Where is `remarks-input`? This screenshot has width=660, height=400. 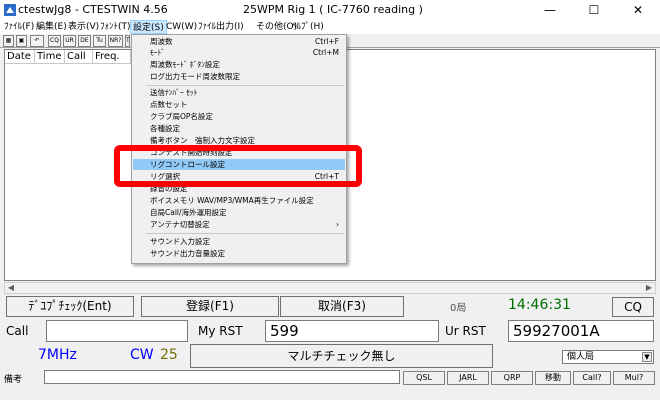
remarks-input is located at coordinates (222, 377).